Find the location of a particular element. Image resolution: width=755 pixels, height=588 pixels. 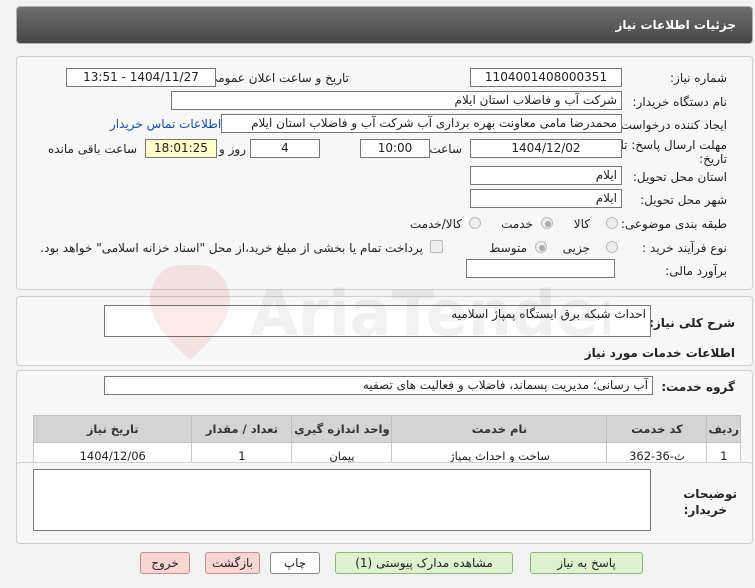

announce-date-label: تاریخ و ساعت اعلان عمومی: is located at coordinates (276, 78).